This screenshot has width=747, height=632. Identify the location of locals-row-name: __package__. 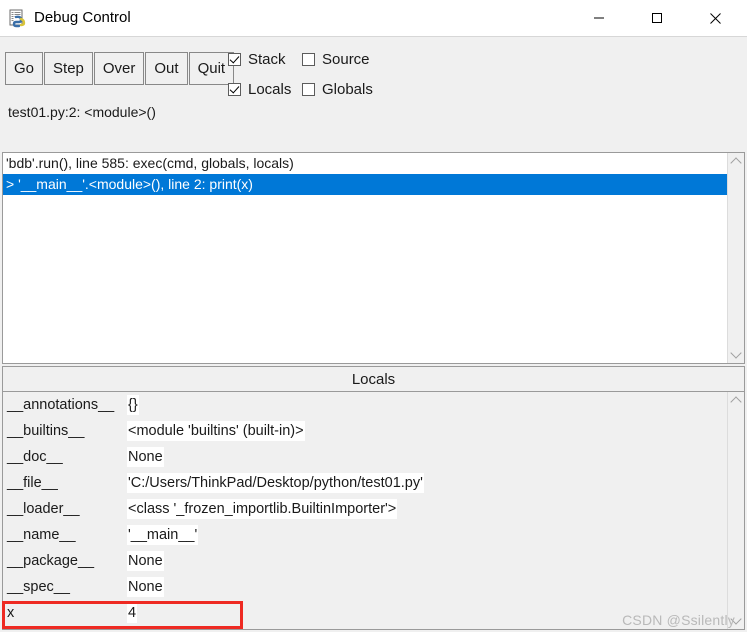
(51, 561).